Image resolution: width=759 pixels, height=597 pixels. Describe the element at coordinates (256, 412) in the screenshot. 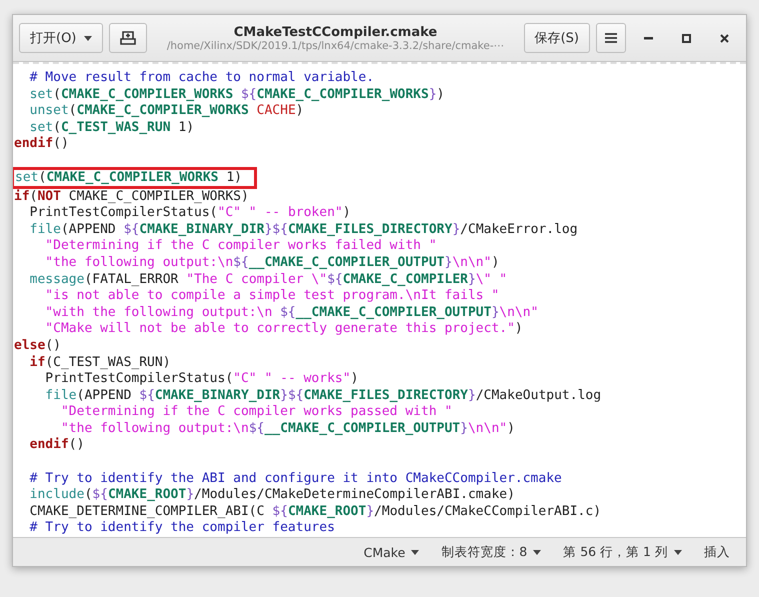

I see `code-line: "Determining if the C compiler works passed with "` at that location.